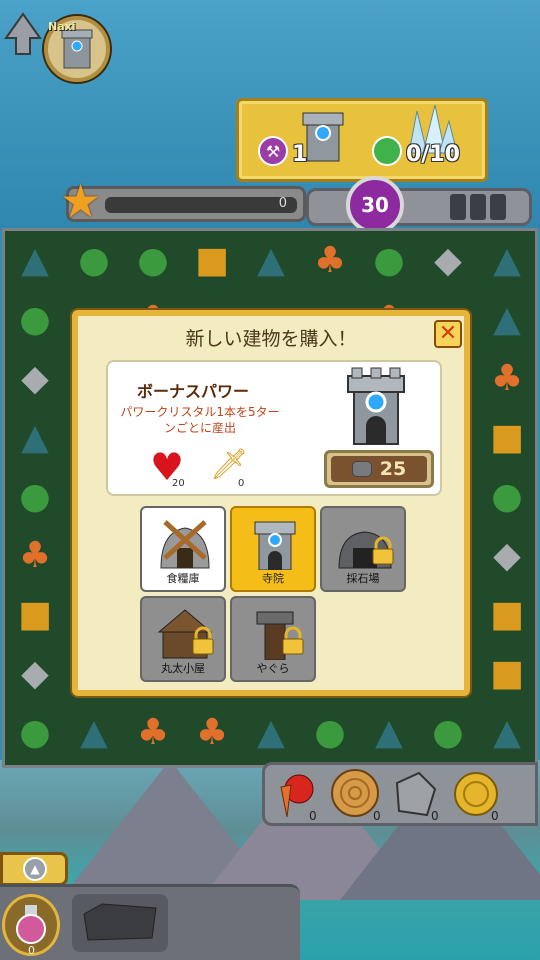 The image size is (540, 960). Describe the element at coordinates (31, 950) in the screenshot. I see `potion-count: 0` at that location.